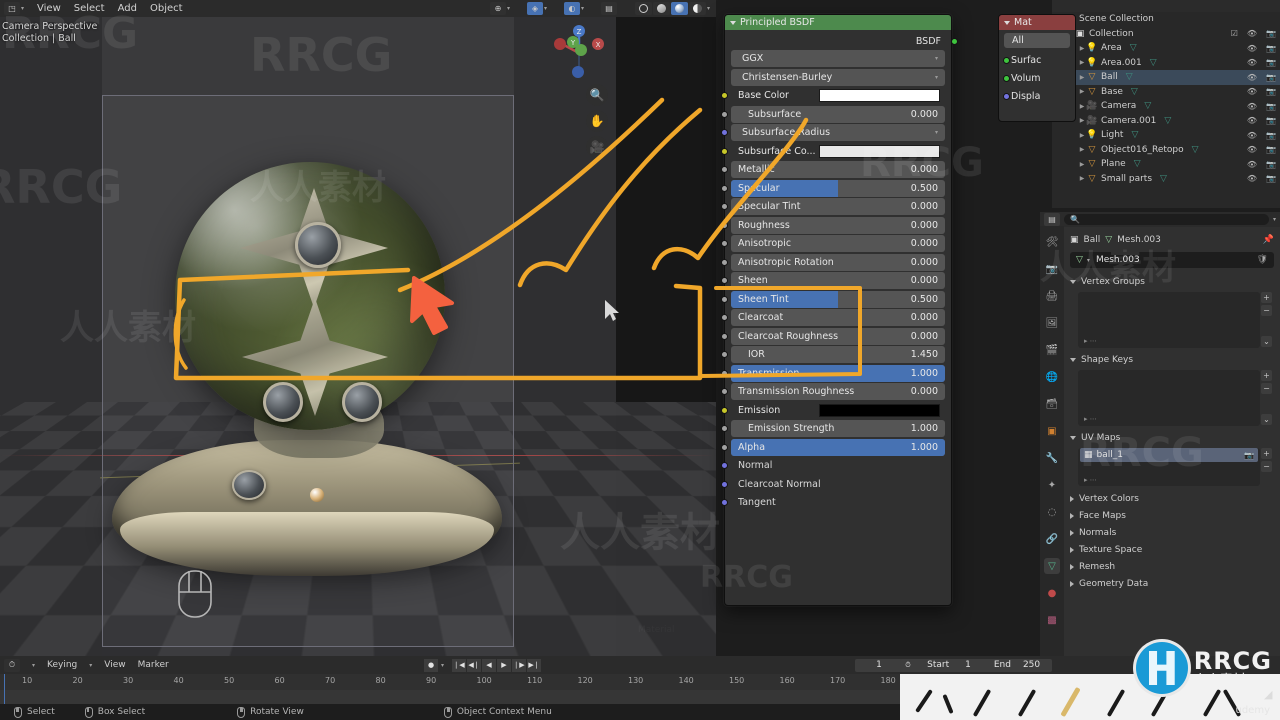 Image resolution: width=1280 pixels, height=720 pixels. What do you see at coordinates (833, 188) in the screenshot?
I see `node-prop-specular: Specular 0.500` at bounding box center [833, 188].